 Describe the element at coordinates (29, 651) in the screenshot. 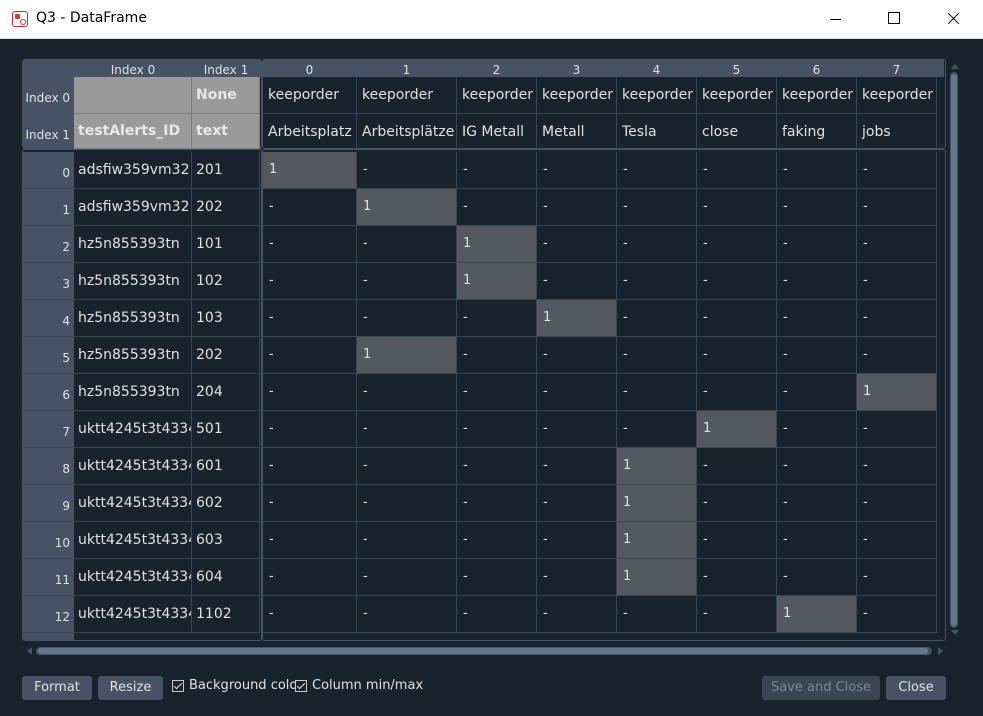

I see `scroll-left-arrow-icon` at that location.